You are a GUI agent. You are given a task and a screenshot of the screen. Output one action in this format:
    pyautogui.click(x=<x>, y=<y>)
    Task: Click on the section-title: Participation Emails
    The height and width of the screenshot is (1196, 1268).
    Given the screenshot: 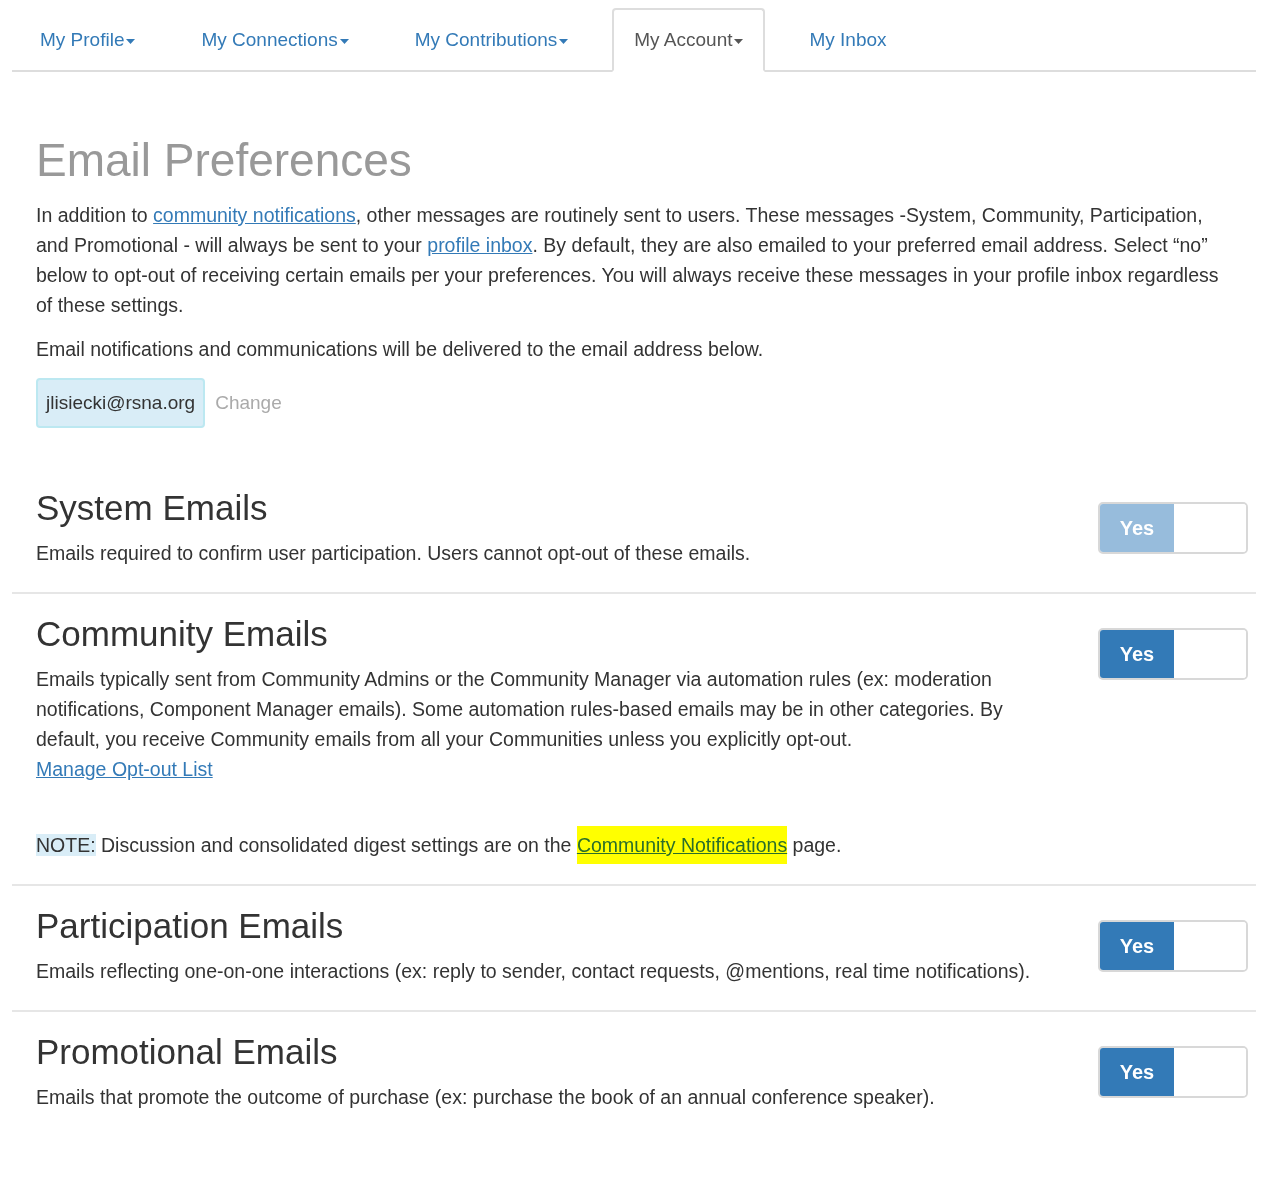 What is the action you would take?
    pyautogui.click(x=190, y=926)
    